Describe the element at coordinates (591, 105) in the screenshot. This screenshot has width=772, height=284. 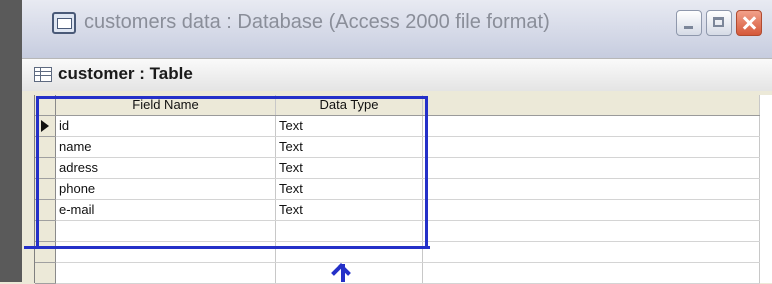
I see `column-header-description` at that location.